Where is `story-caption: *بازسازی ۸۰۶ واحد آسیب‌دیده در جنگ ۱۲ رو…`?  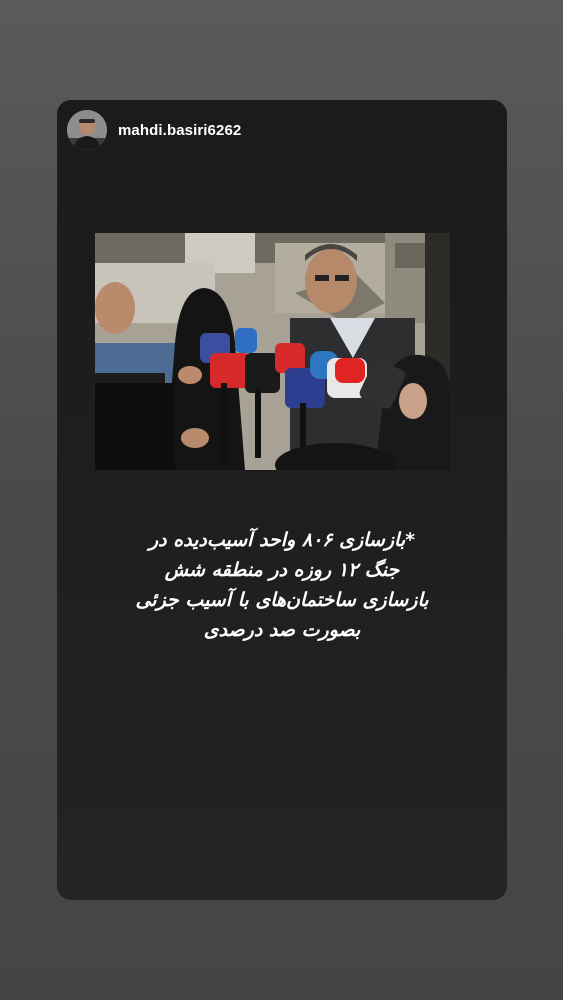 story-caption: *بازسازی ۸۰۶ واحد آسیب‌دیده در جنگ ۱۲ رو… is located at coordinates (282, 585).